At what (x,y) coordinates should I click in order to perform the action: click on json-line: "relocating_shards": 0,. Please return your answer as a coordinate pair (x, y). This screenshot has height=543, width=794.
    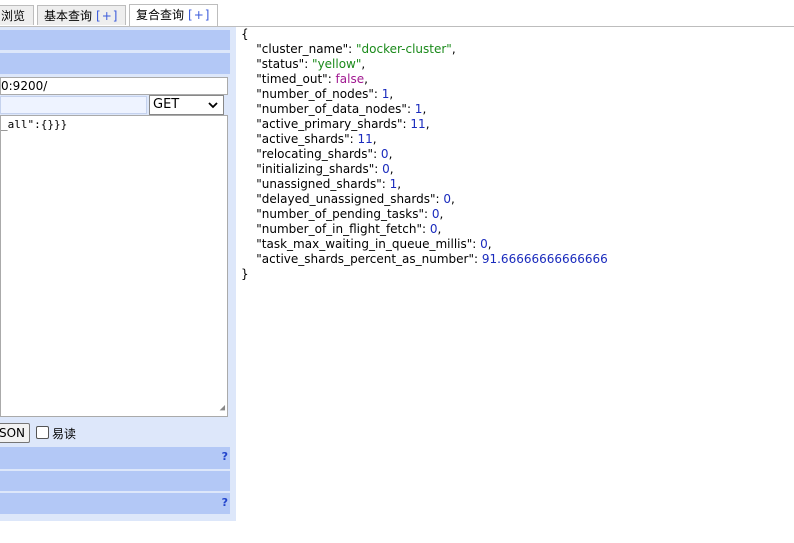
    Looking at the image, I should click on (324, 154).